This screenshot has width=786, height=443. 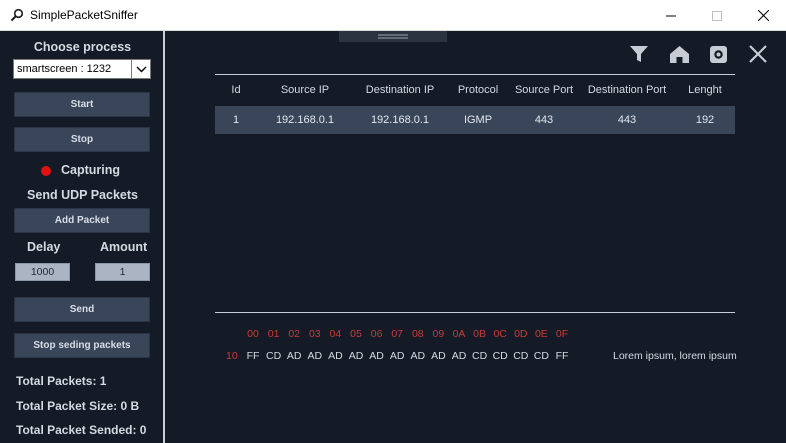 What do you see at coordinates (393, 15) in the screenshot?
I see `title-bar: SimplePacketSniffer` at bounding box center [393, 15].